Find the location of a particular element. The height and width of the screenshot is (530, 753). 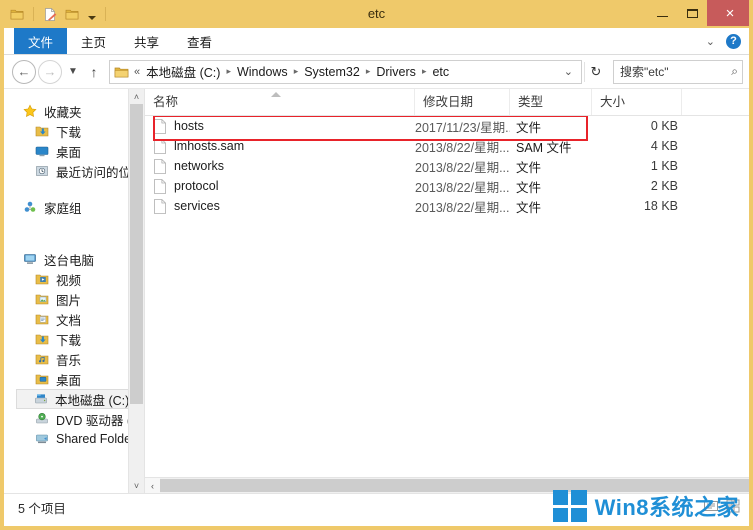

refresh-button: ↻ is located at coordinates (595, 71).